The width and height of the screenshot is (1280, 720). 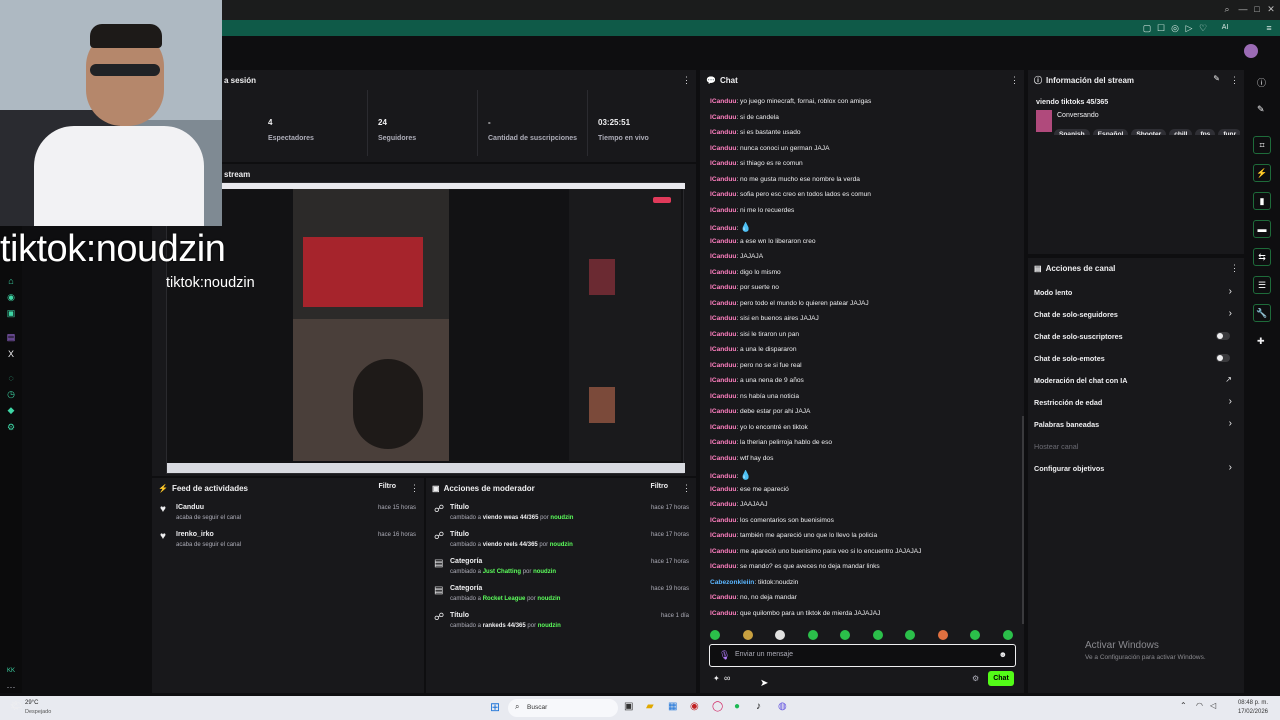 What do you see at coordinates (1183, 705) in the screenshot?
I see `tray-chevron-icon: ⌃` at bounding box center [1183, 705].